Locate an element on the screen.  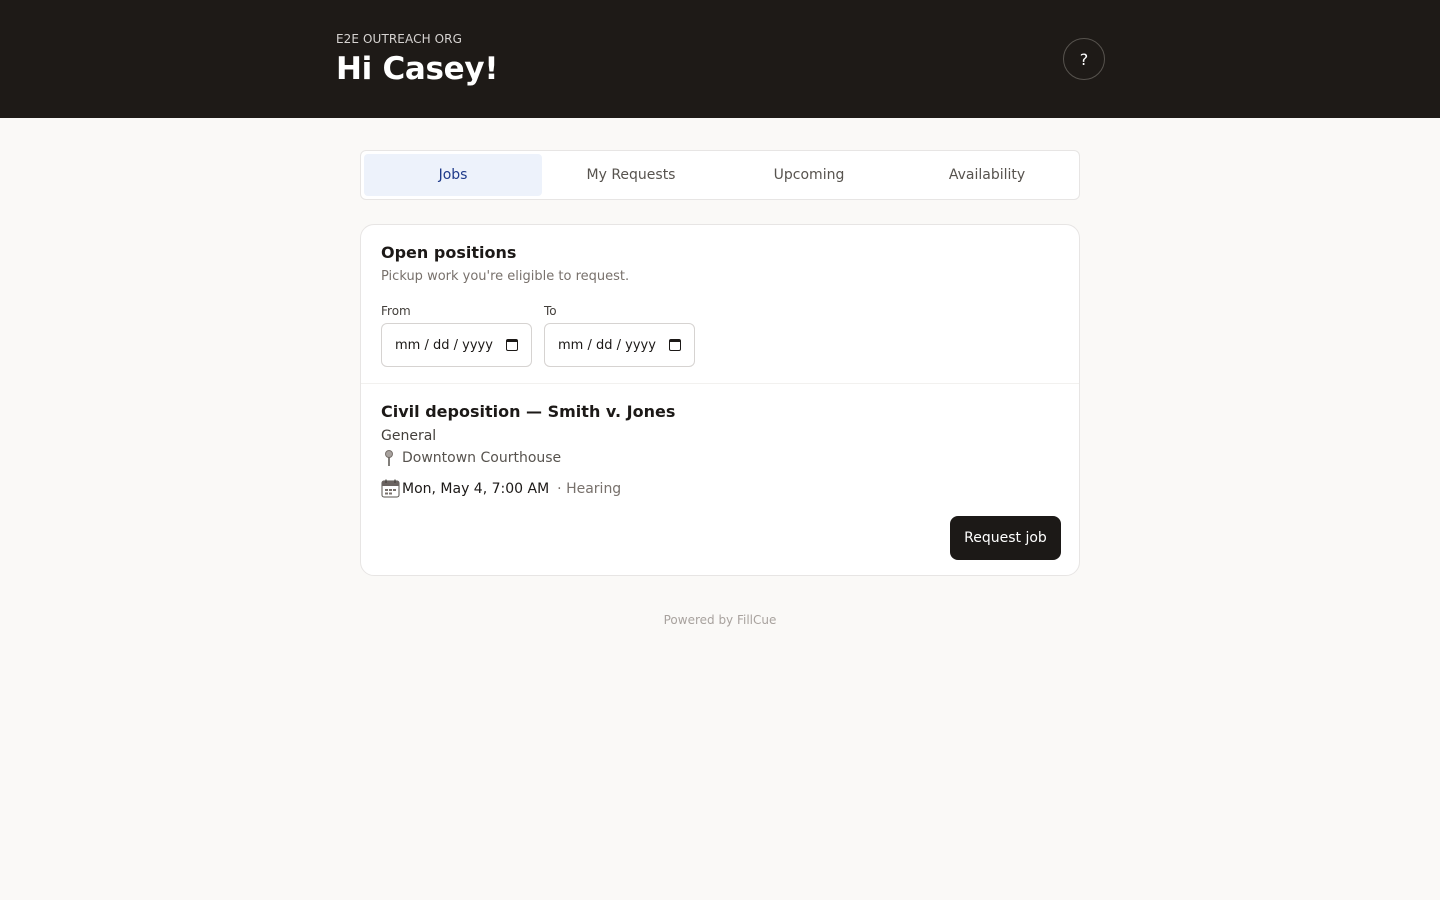
to-label: To is located at coordinates (550, 311).